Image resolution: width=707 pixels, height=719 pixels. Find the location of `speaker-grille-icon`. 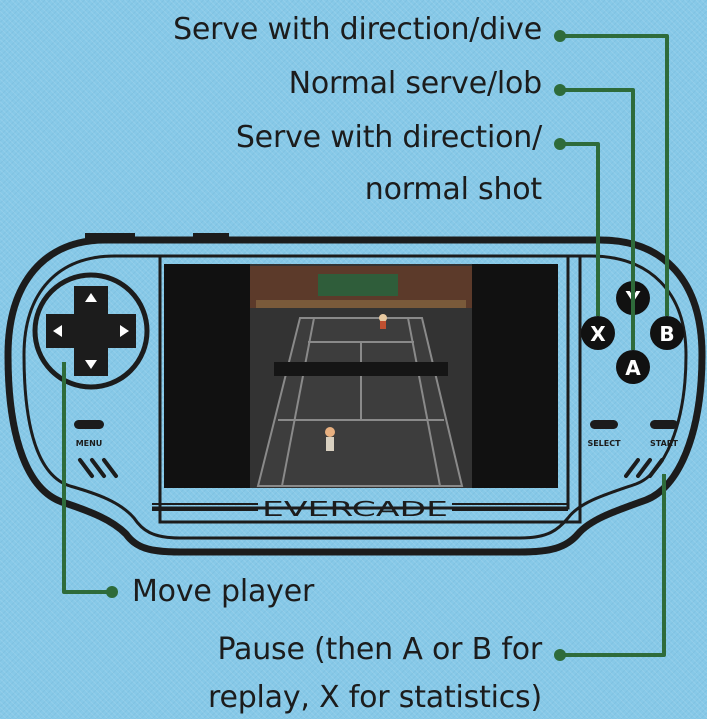

speaker-grille-icon is located at coordinates (98, 468).